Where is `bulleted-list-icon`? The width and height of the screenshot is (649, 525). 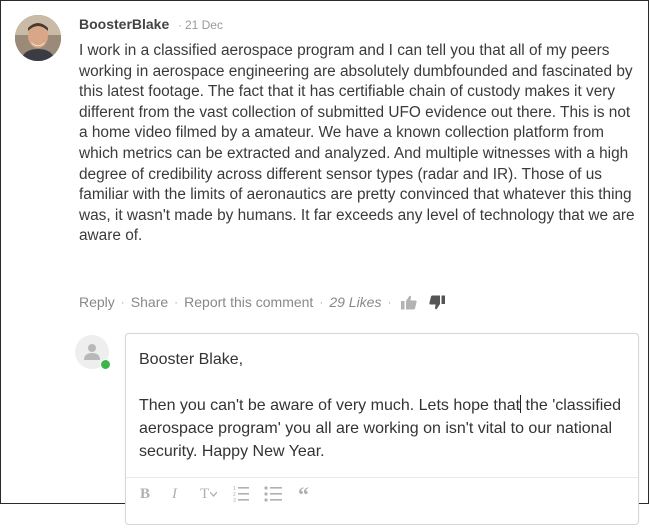 bulleted-list-icon is located at coordinates (273, 494).